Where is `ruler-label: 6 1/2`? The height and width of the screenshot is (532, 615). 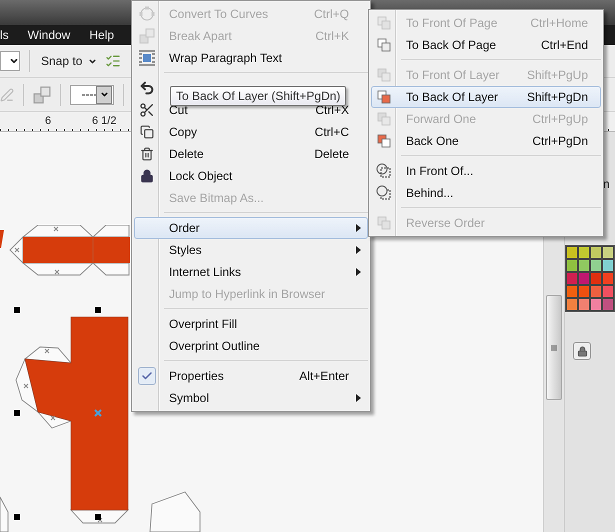 ruler-label: 6 1/2 is located at coordinates (104, 121).